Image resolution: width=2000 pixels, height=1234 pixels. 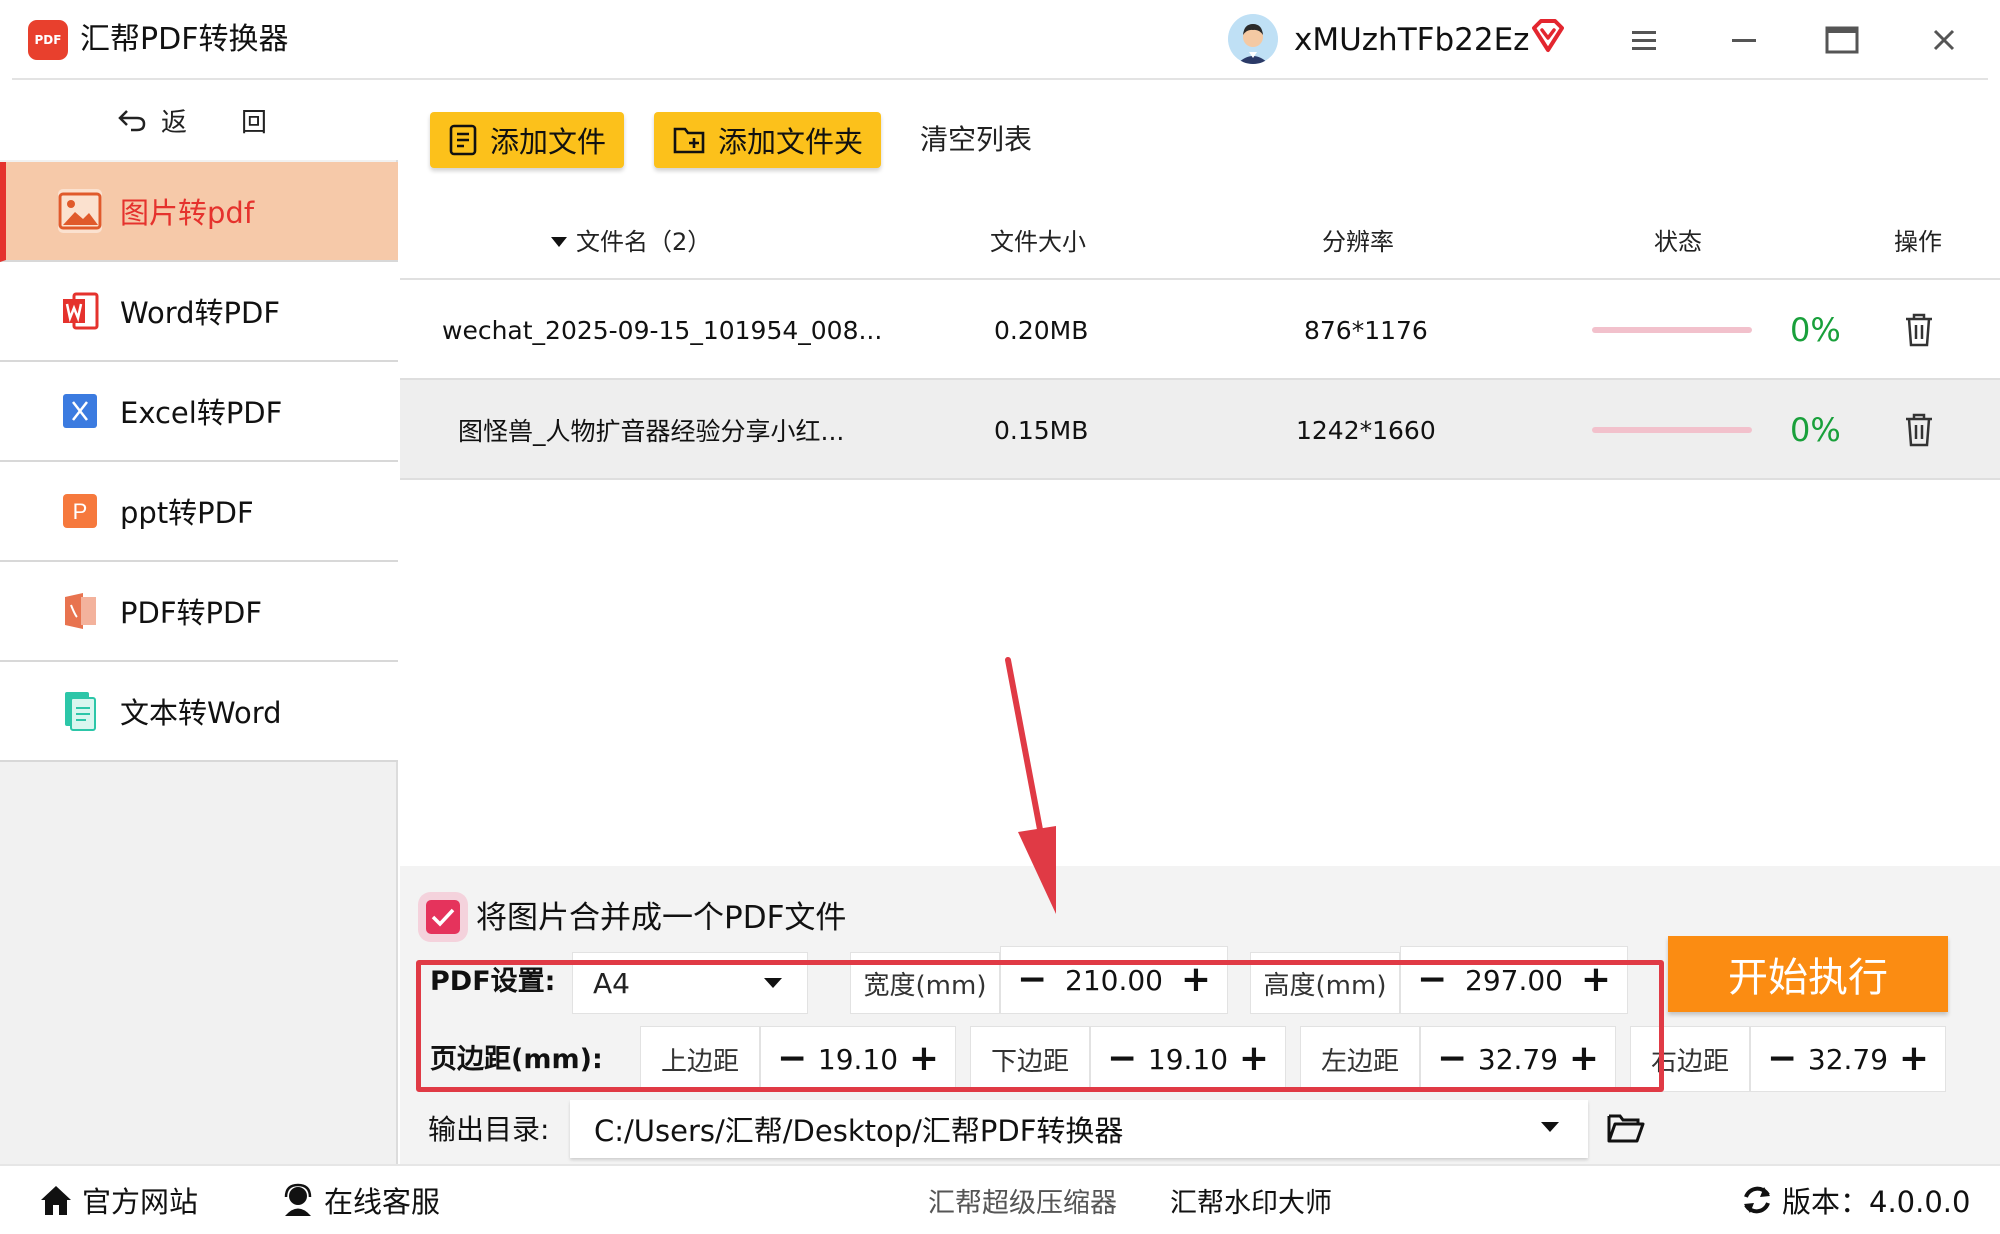 I want to click on add-folder-button: 添加文件夹, so click(x=768, y=140).